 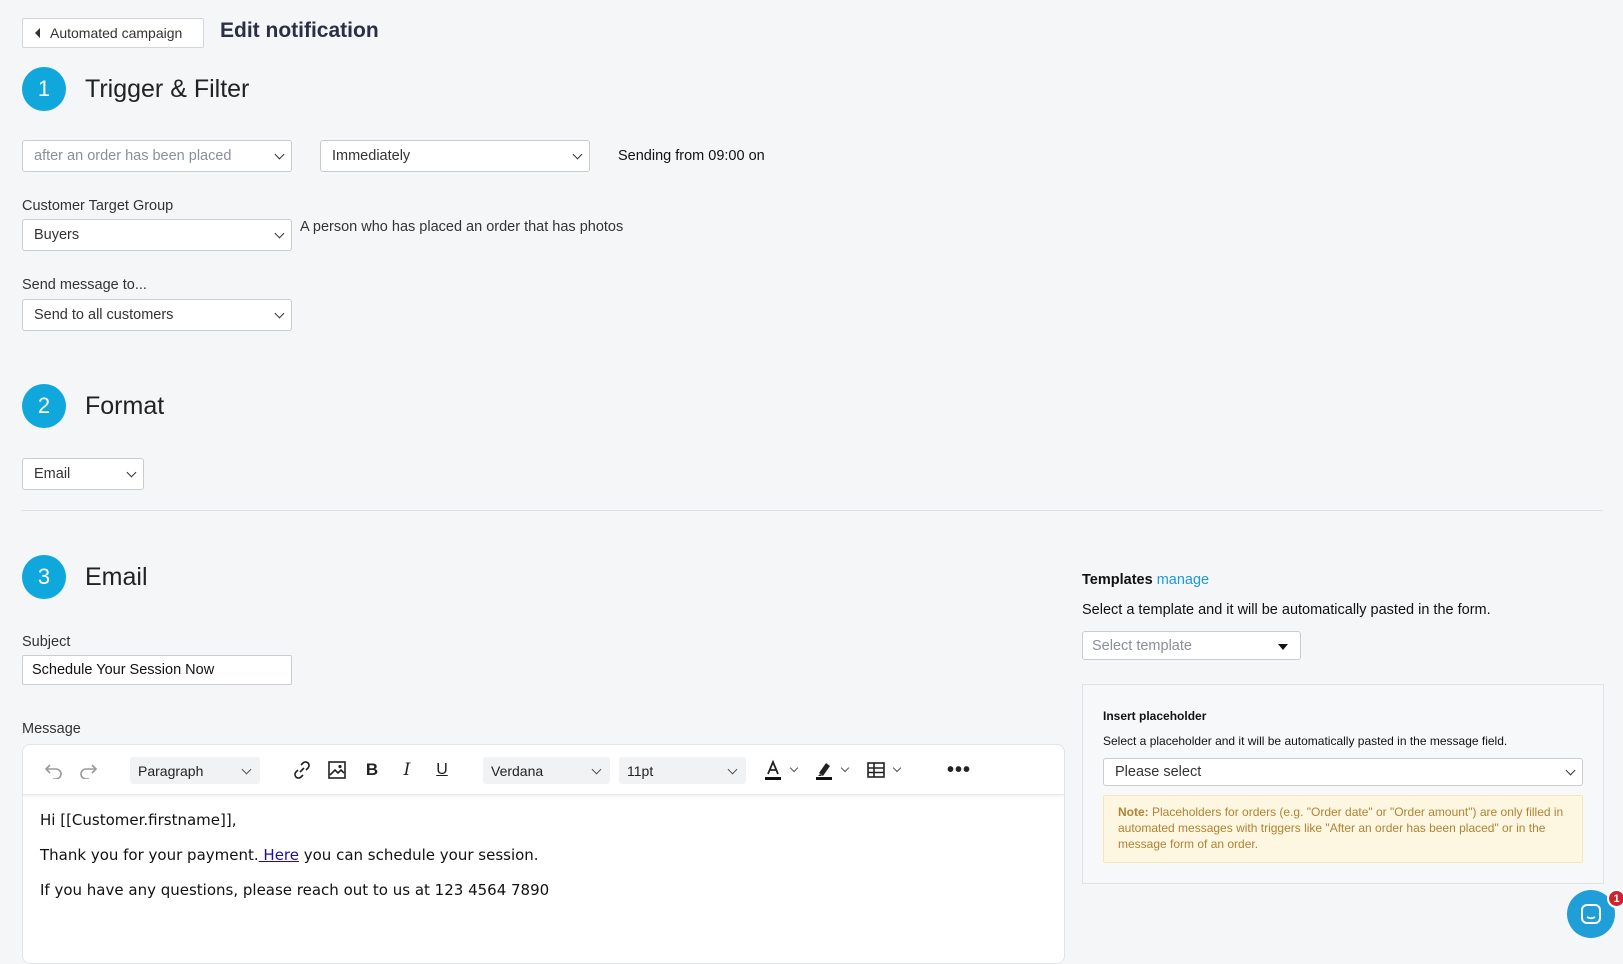 I want to click on font-family-select: Verdana, so click(x=546, y=770).